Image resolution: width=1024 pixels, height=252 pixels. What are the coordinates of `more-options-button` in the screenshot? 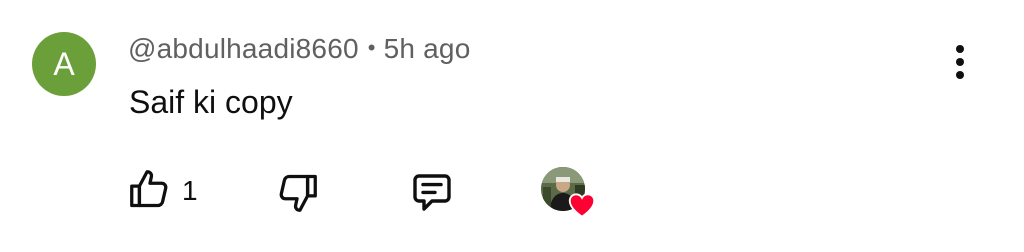 It's located at (960, 62).